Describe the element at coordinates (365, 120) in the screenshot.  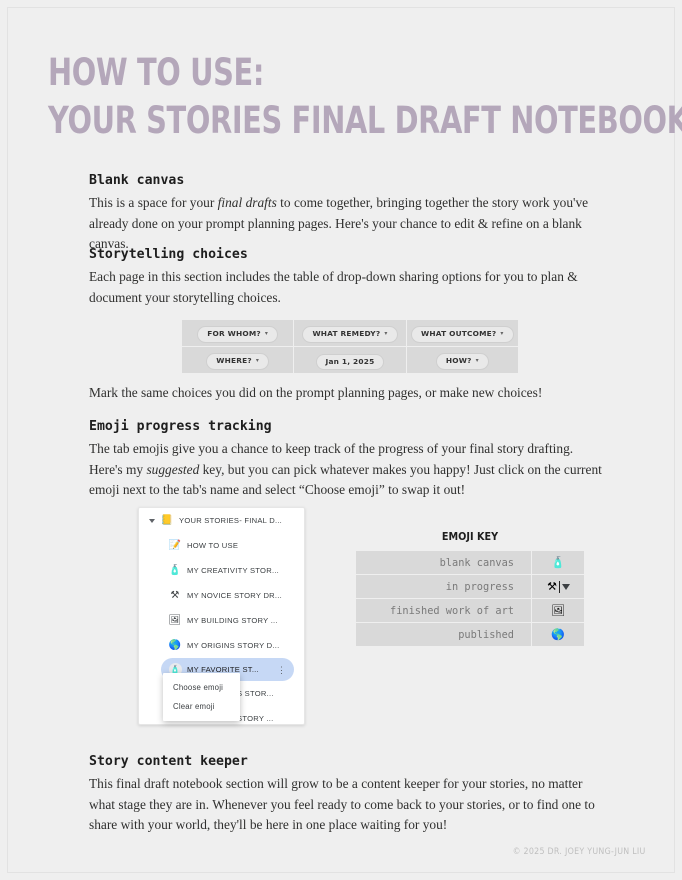
I see `page-title-line-2: YOUR STORIES FINAL DRAFT NOTEBOOK` at that location.